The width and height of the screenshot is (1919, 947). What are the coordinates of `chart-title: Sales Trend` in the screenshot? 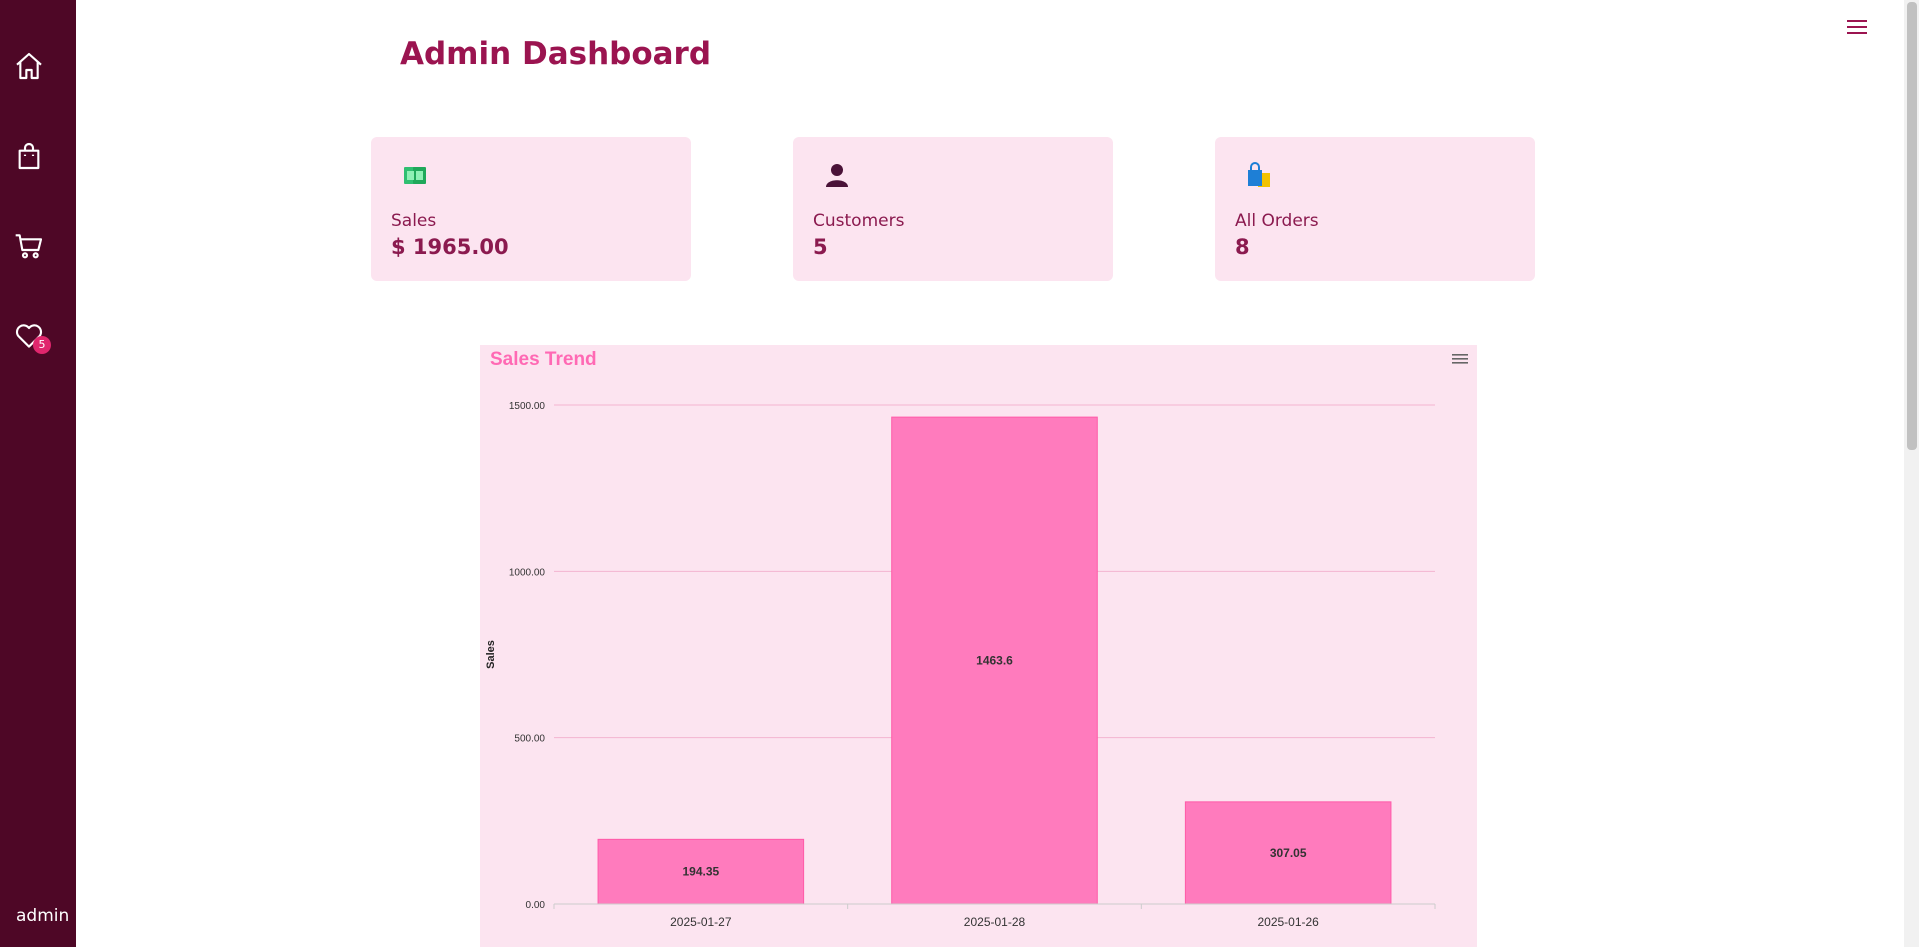 It's located at (543, 359).